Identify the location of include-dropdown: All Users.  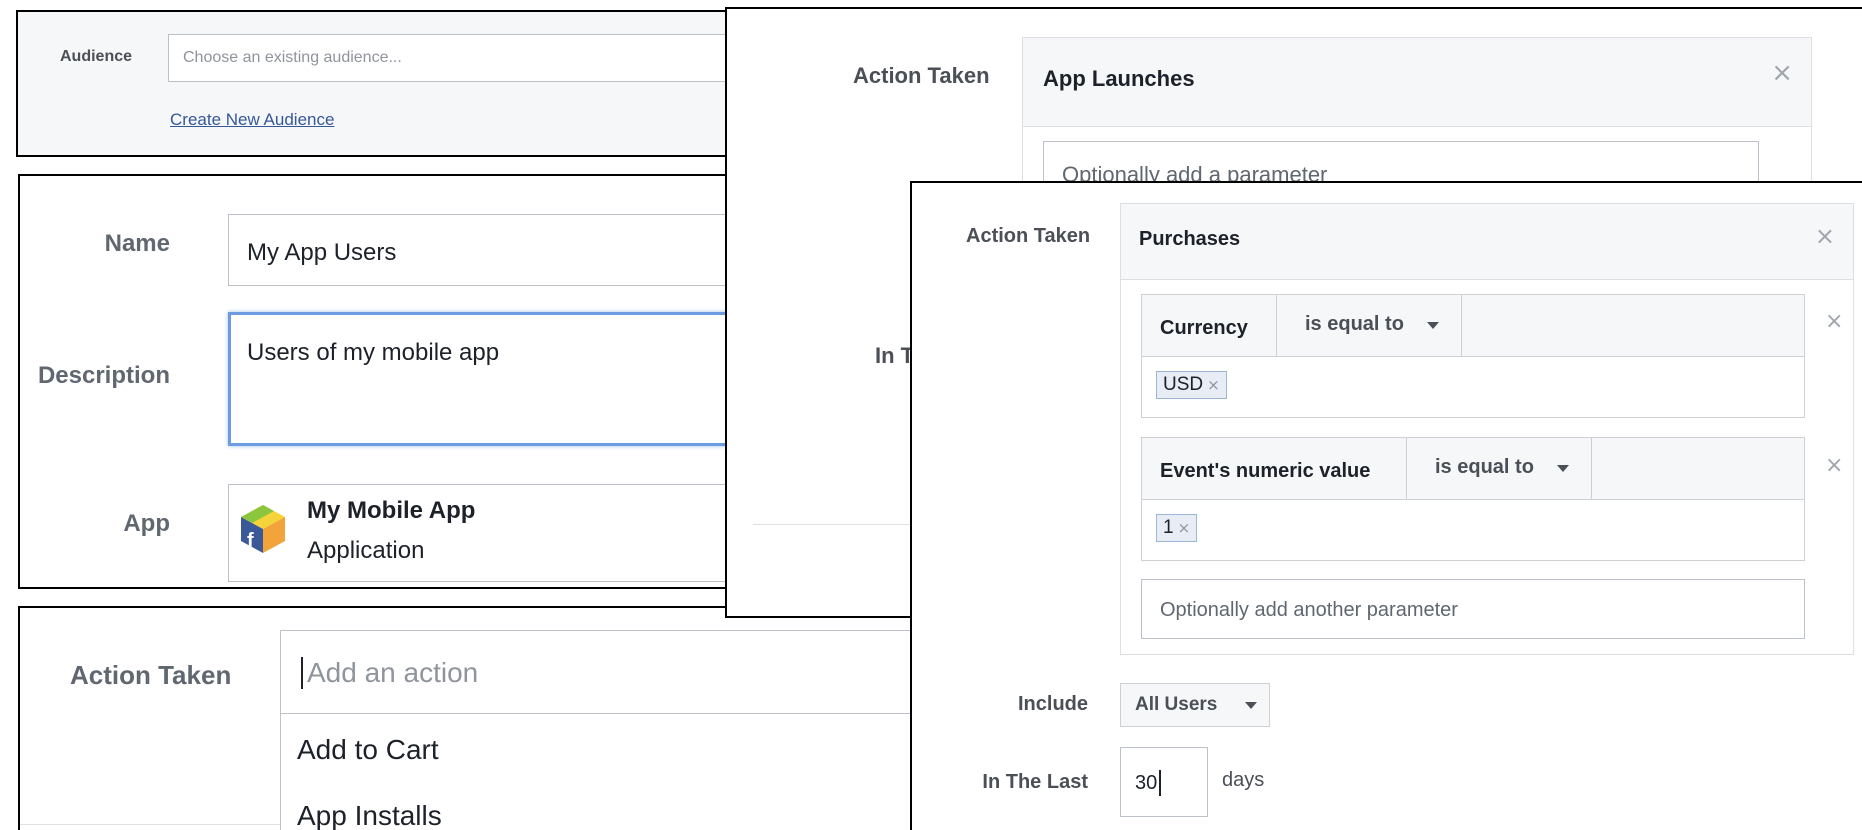
(1195, 705).